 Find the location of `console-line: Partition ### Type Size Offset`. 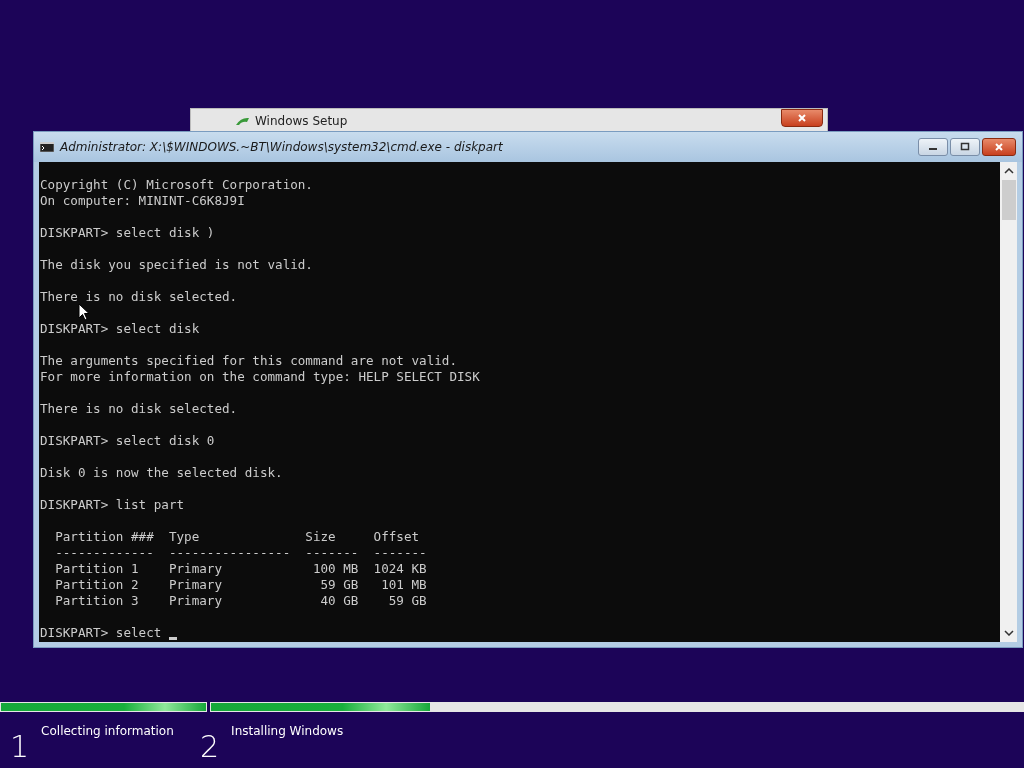

console-line: Partition ### Type Size Offset is located at coordinates (237, 537).